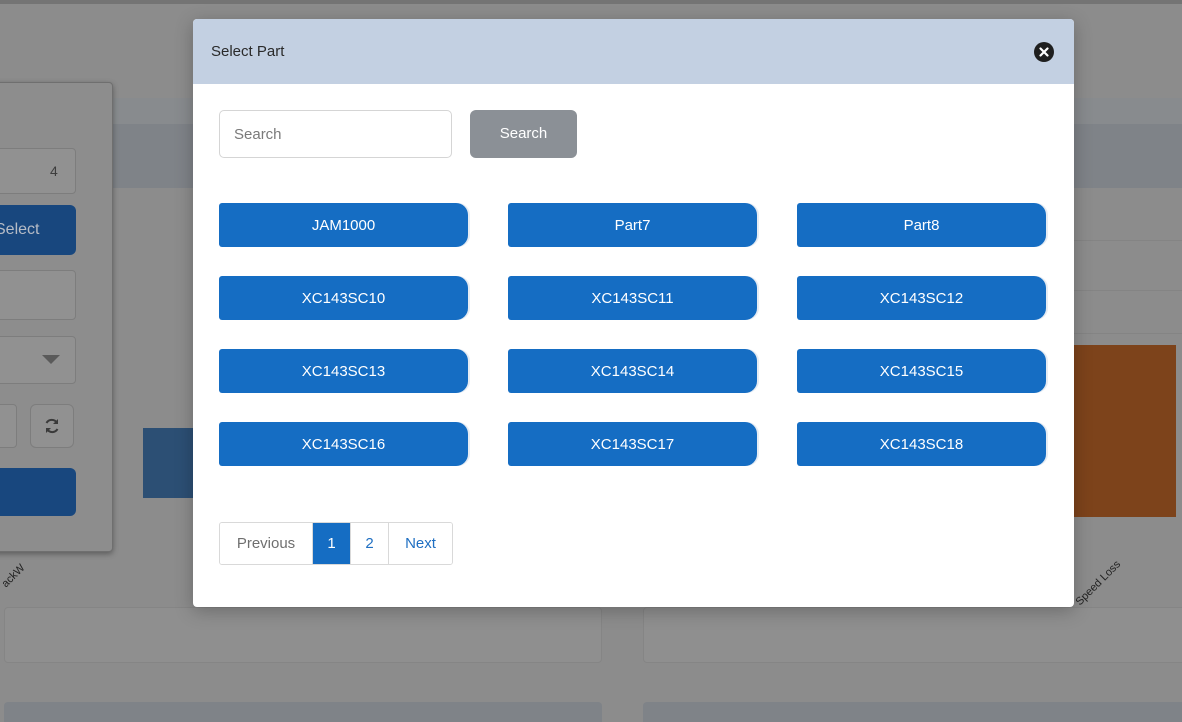 Image resolution: width=1182 pixels, height=722 pixels. Describe the element at coordinates (1124, 431) in the screenshot. I see `bg-chart-bar-orange` at that location.